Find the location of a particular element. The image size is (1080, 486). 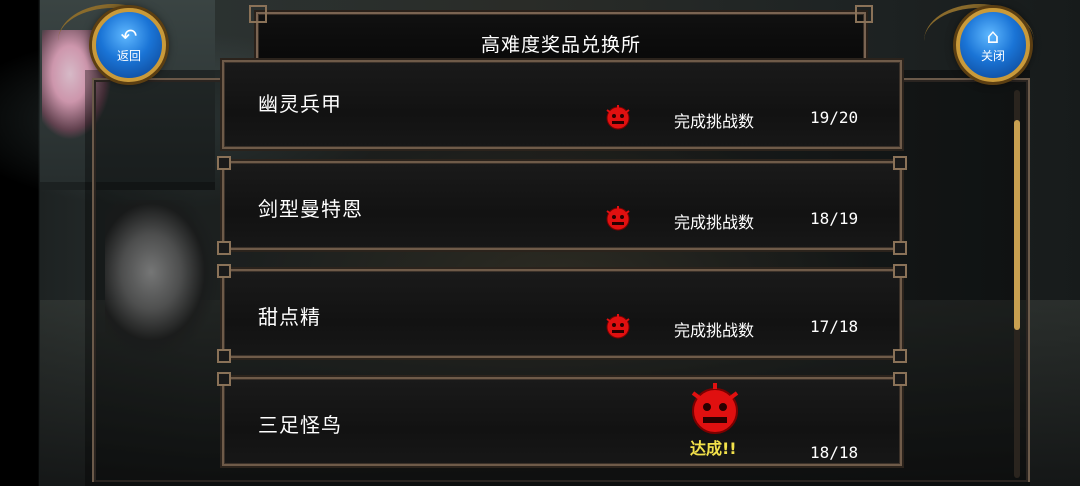

close-button-label: 关闭 is located at coordinates (992, 55).